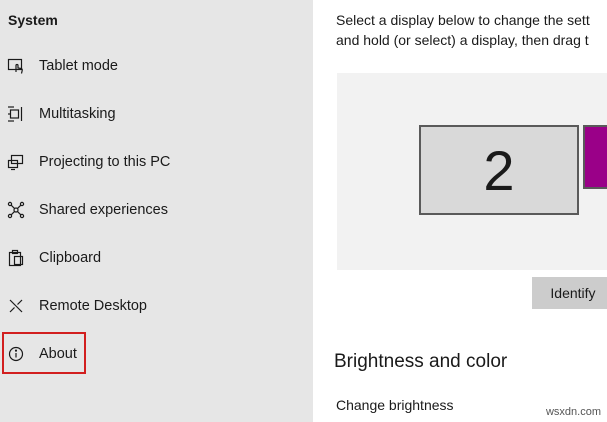 Image resolution: width=607 pixels, height=422 pixels. What do you see at coordinates (16, 66) in the screenshot?
I see `tablet-mode-icon` at bounding box center [16, 66].